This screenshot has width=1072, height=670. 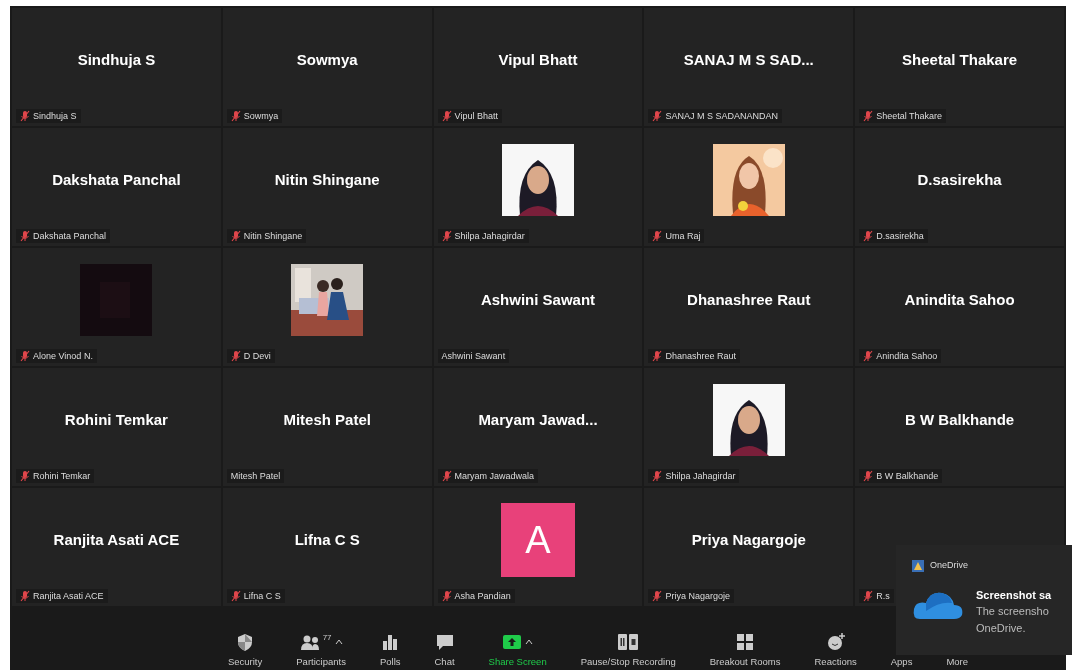 I want to click on toolbar-button: Reactions, so click(x=835, y=650).